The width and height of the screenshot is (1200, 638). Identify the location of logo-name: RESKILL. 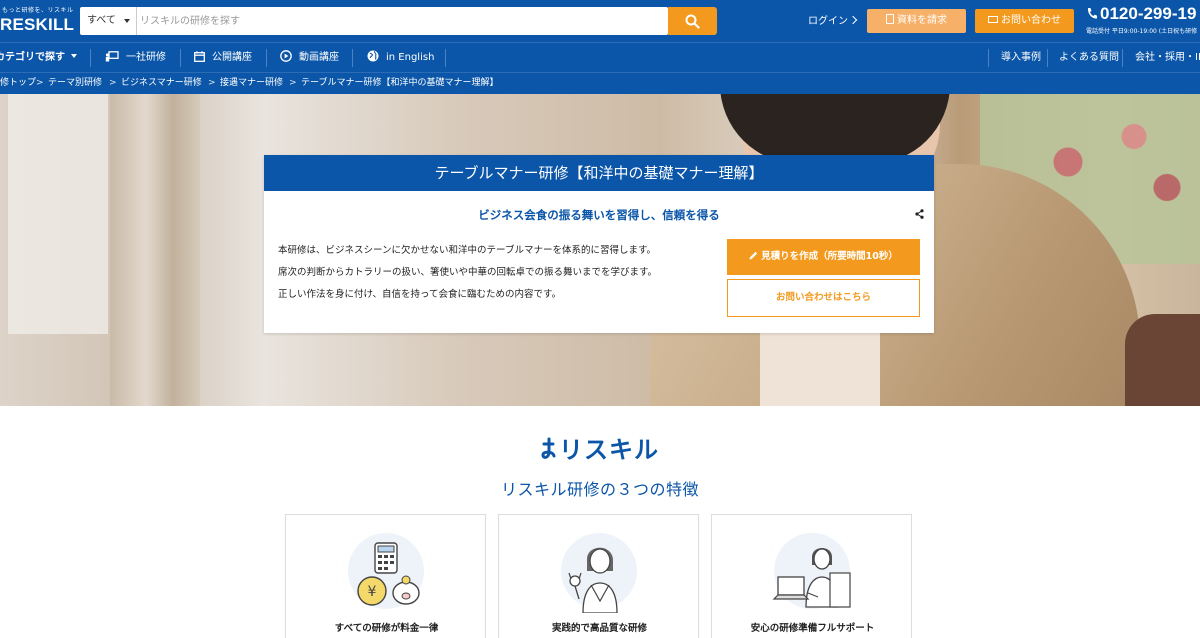
(37, 24).